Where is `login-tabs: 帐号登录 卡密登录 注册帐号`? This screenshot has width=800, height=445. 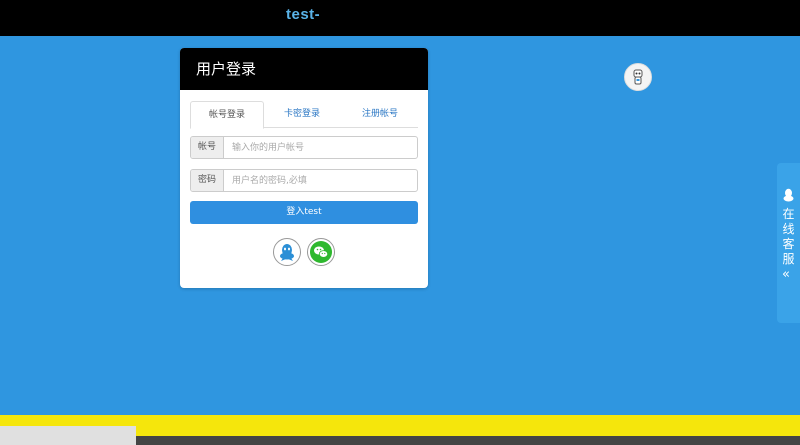 login-tabs: 帐号登录 卡密登录 注册帐号 is located at coordinates (304, 115).